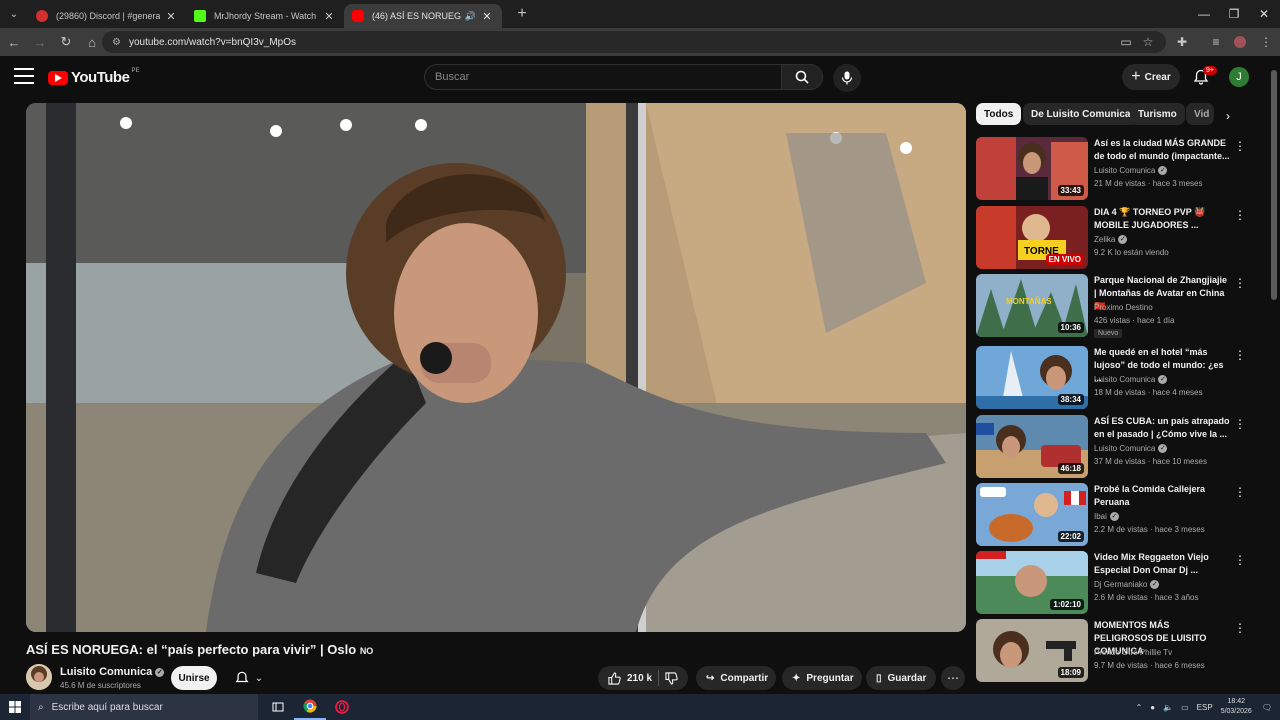 The height and width of the screenshot is (720, 1280). Describe the element at coordinates (901, 678) in the screenshot. I see `save-button: ▯ Guardar` at that location.